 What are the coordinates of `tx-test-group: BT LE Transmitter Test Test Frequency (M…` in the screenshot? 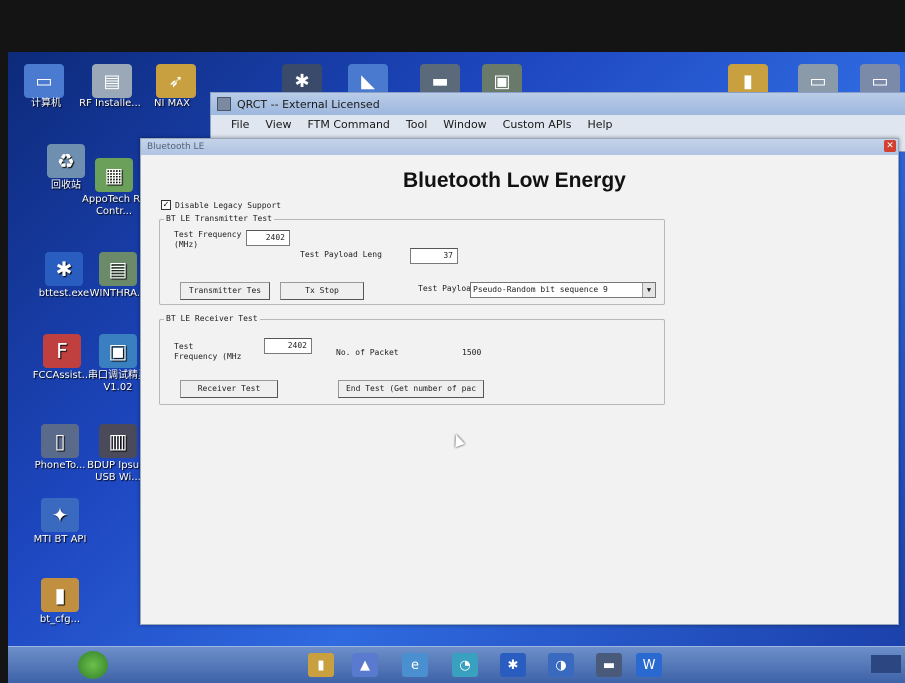 It's located at (412, 259).